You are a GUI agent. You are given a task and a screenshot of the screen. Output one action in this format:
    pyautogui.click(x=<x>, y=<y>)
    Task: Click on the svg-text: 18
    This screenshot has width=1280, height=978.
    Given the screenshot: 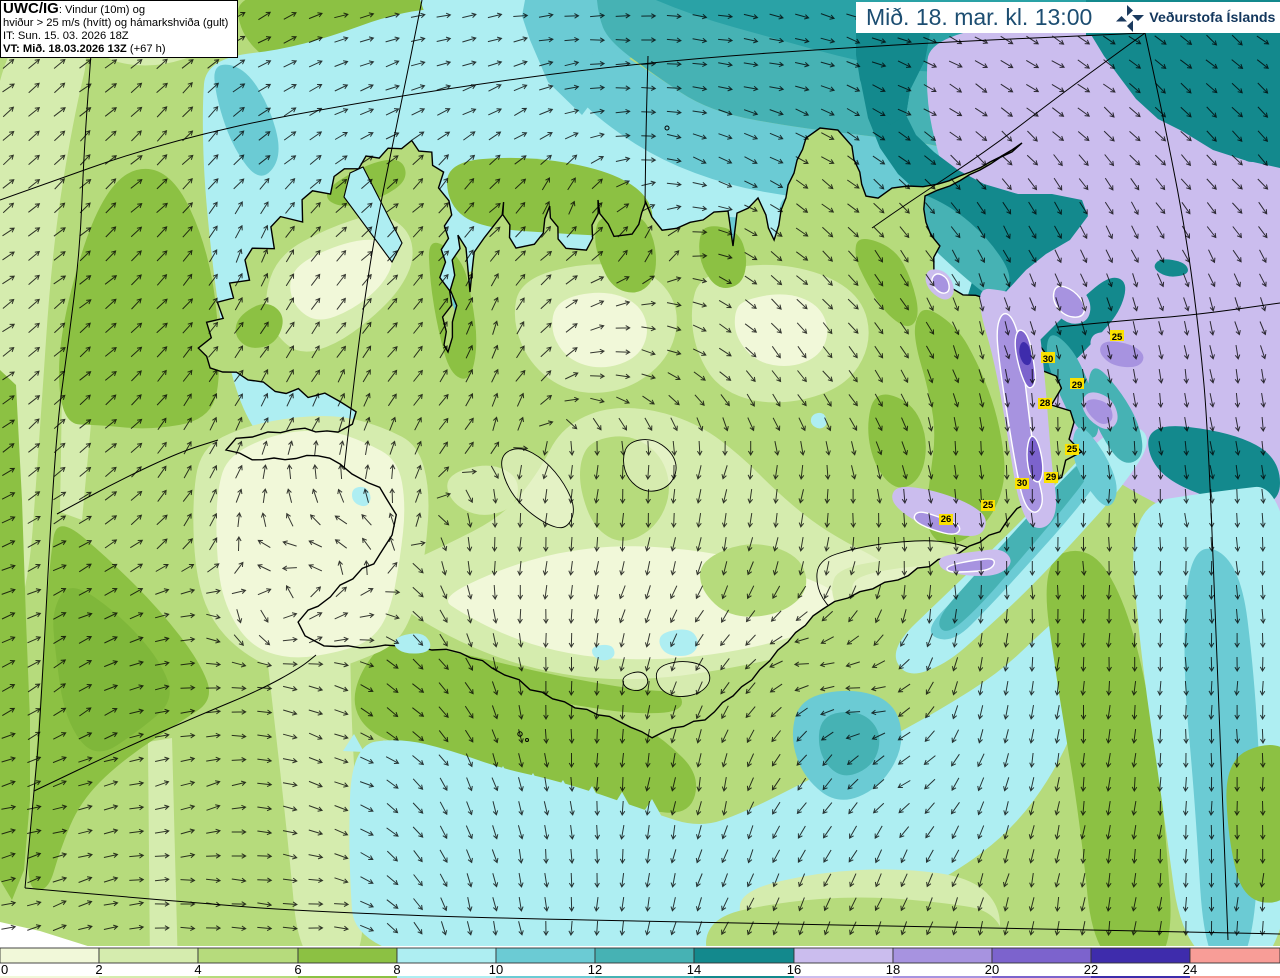 What is the action you would take?
    pyautogui.click(x=893, y=969)
    